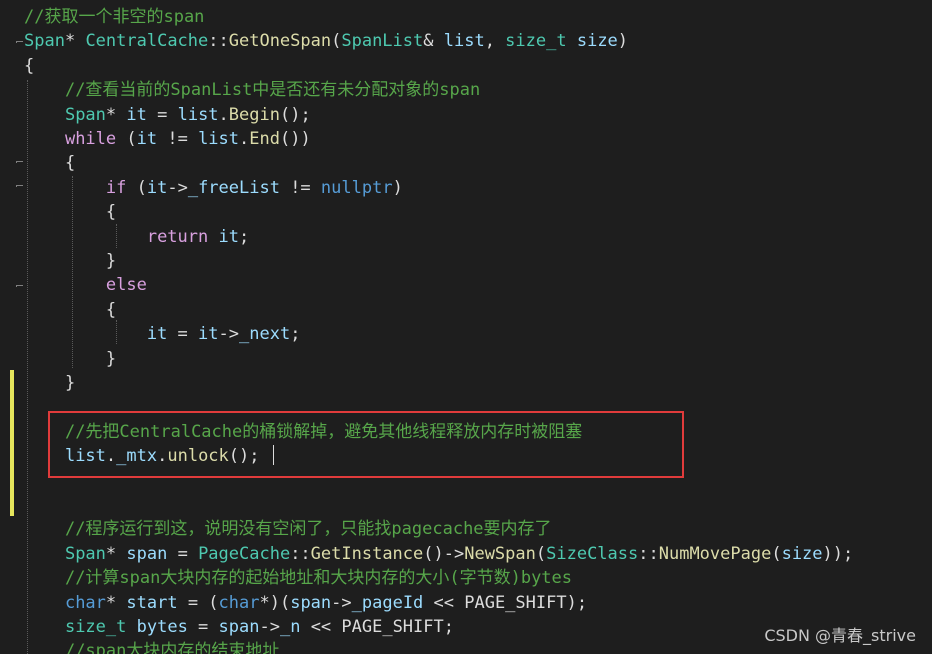  What do you see at coordinates (280, 41) in the screenshot?
I see `code-token-func: GetOneSpan` at bounding box center [280, 41].